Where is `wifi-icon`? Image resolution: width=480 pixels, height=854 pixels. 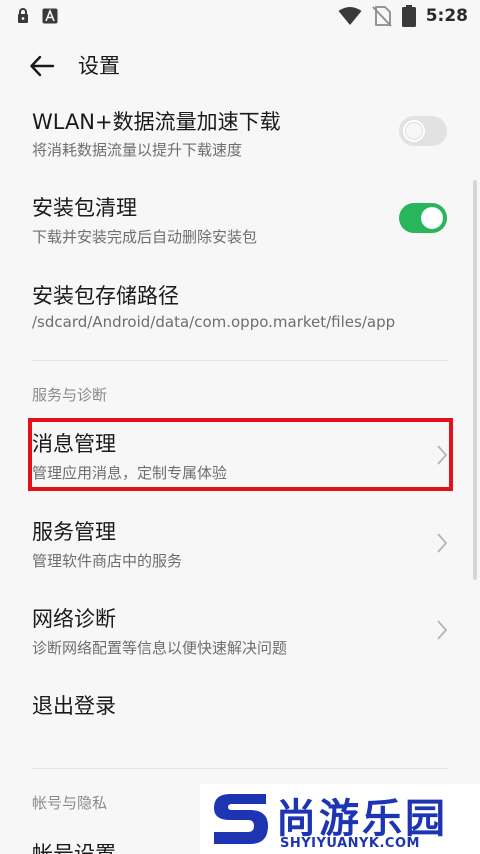
wifi-icon is located at coordinates (350, 16).